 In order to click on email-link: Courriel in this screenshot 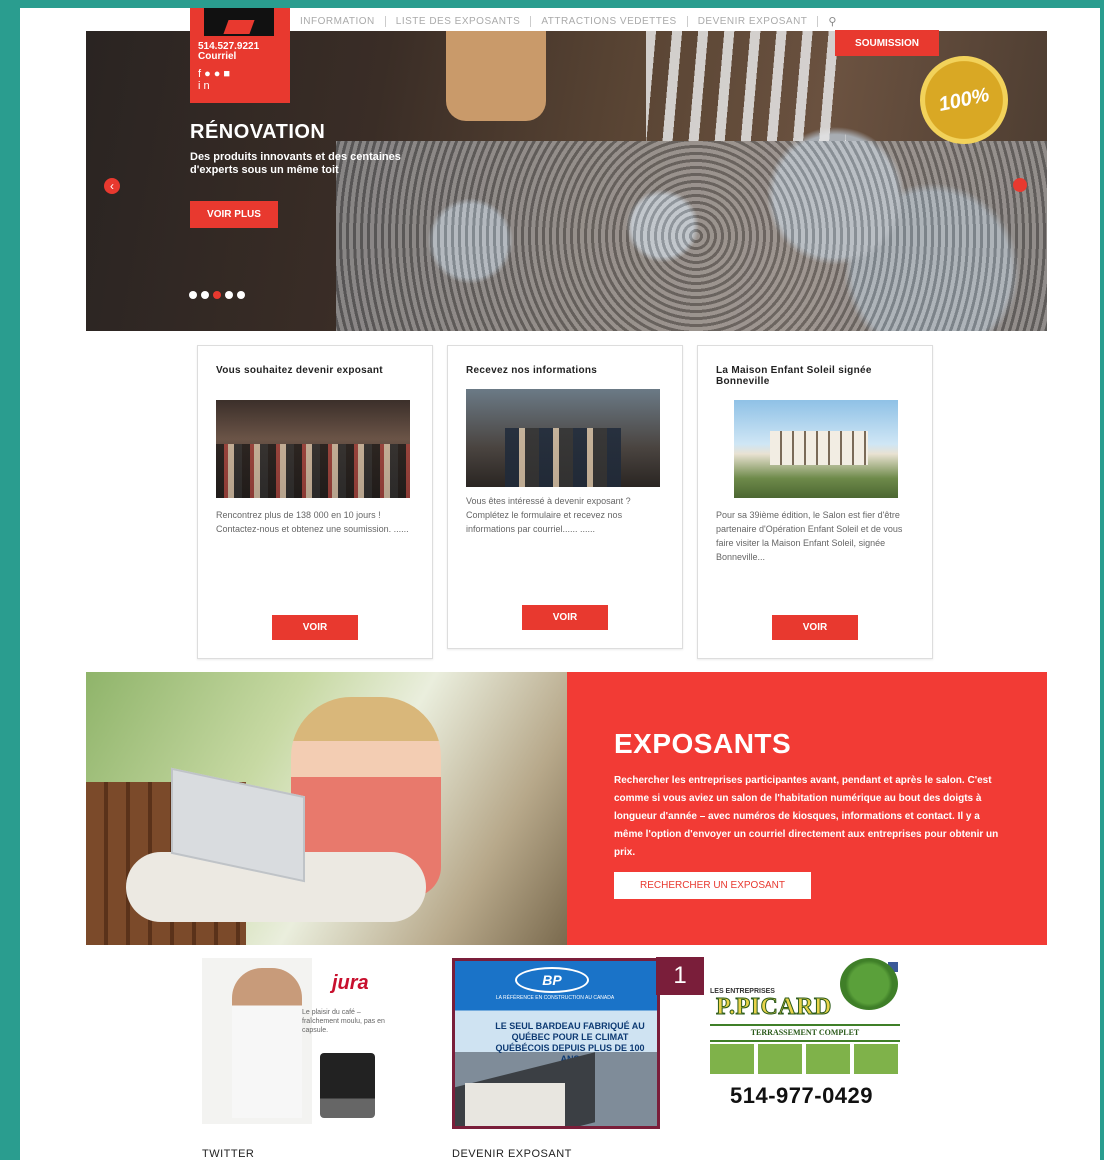, I will do `click(228, 57)`.